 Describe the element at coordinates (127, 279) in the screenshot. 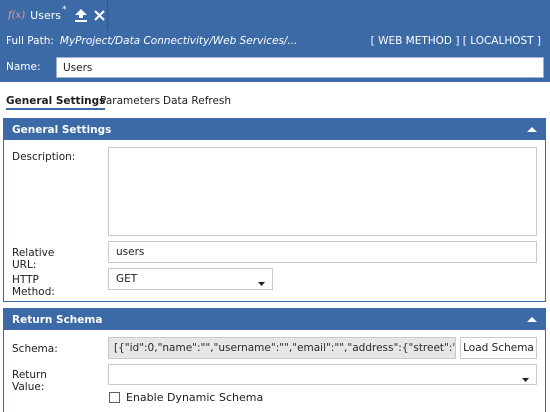

I see `http-method-value: GET` at that location.